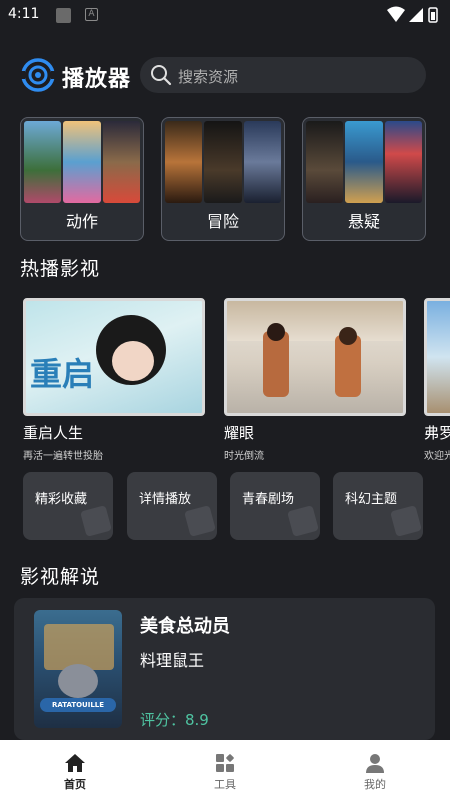  Describe the element at coordinates (114, 357) in the screenshot. I see `hot-item-thumbnail: 重启` at that location.